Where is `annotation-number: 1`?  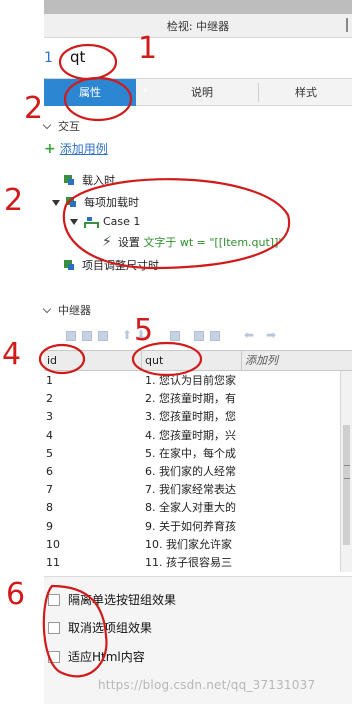
annotation-number: 1 is located at coordinates (148, 48).